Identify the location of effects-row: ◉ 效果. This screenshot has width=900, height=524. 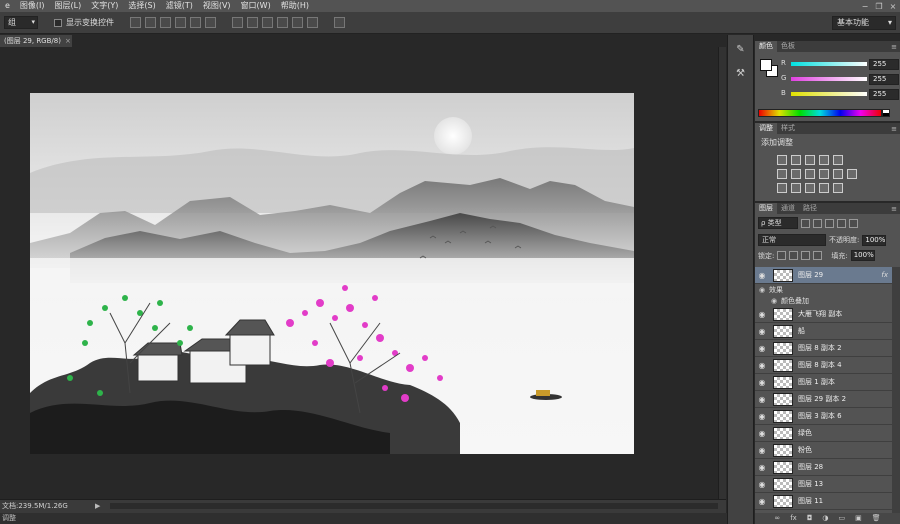
(823, 289).